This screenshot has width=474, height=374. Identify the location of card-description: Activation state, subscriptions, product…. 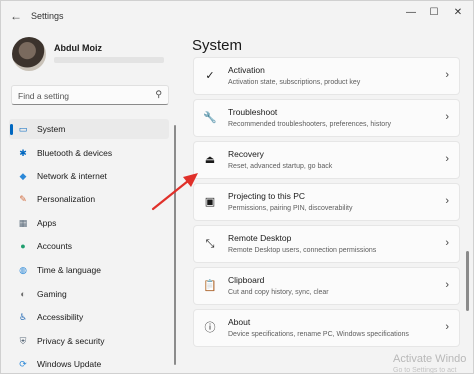
(294, 82).